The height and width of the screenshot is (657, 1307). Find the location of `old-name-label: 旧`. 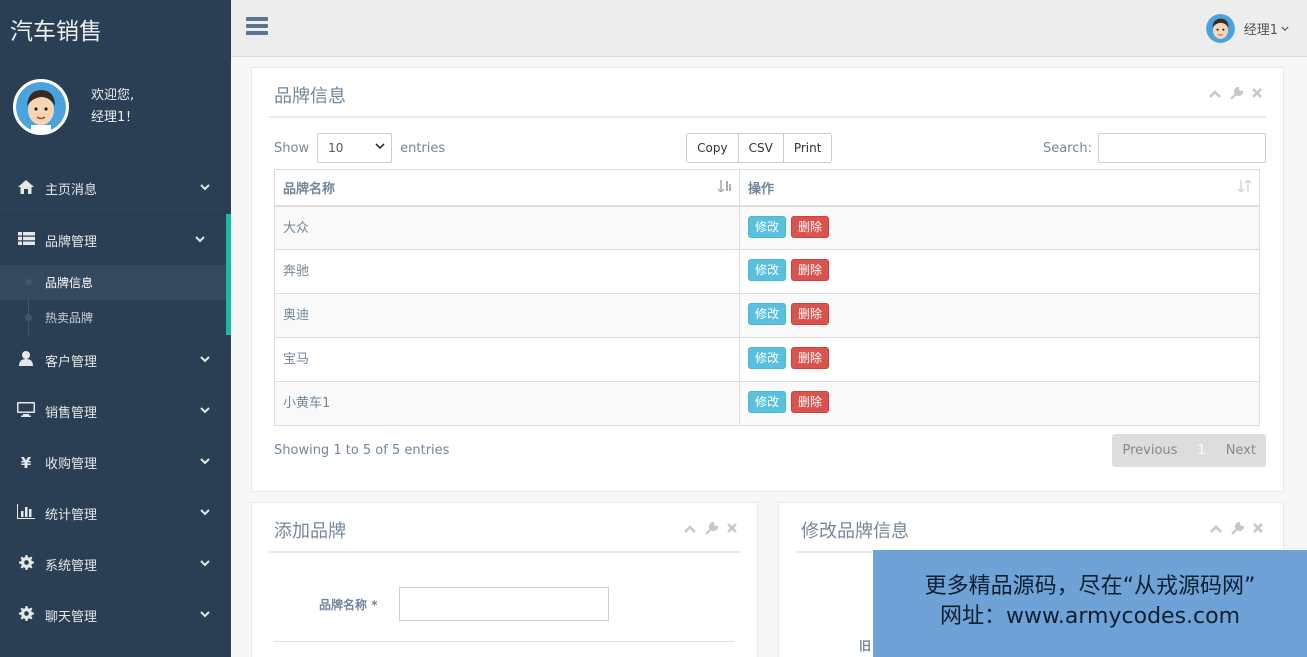

old-name-label: 旧 is located at coordinates (865, 646).